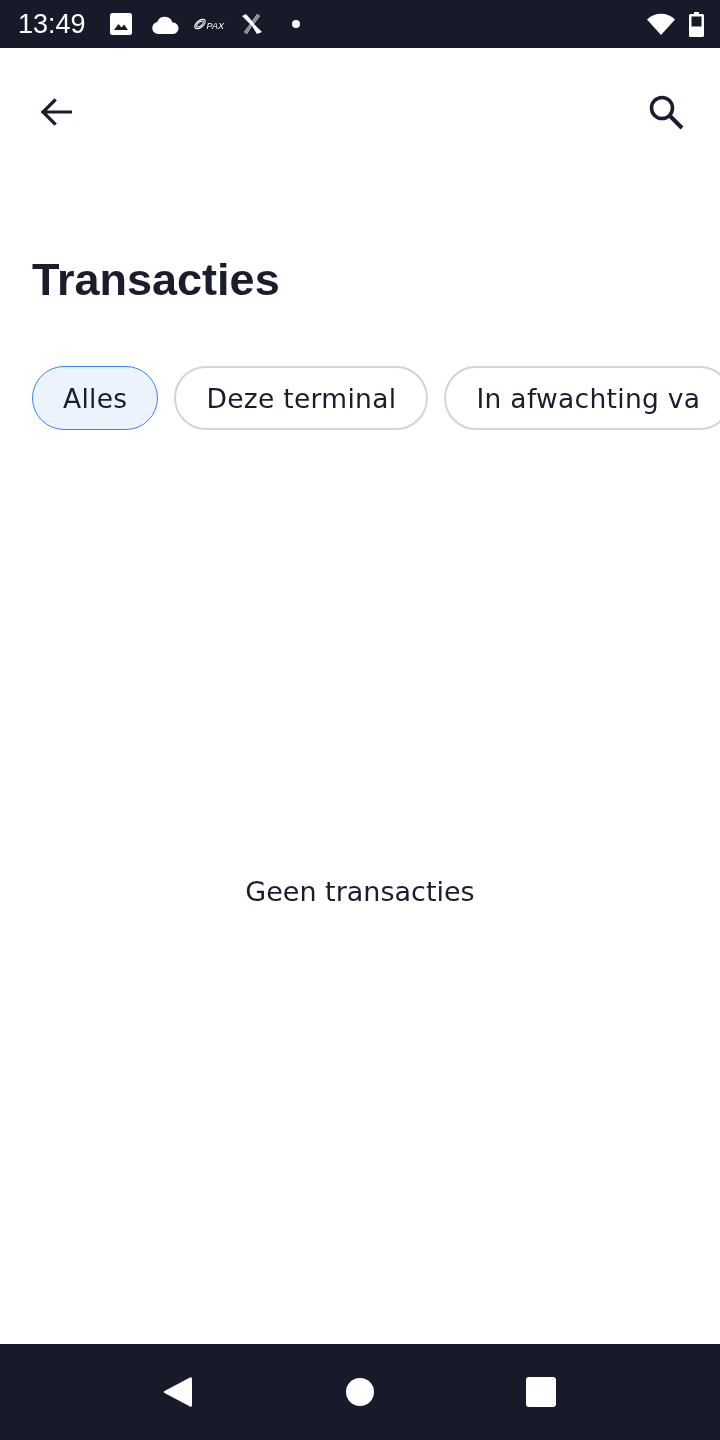 The height and width of the screenshot is (1440, 720). Describe the element at coordinates (696, 24) in the screenshot. I see `battery-icon` at that location.